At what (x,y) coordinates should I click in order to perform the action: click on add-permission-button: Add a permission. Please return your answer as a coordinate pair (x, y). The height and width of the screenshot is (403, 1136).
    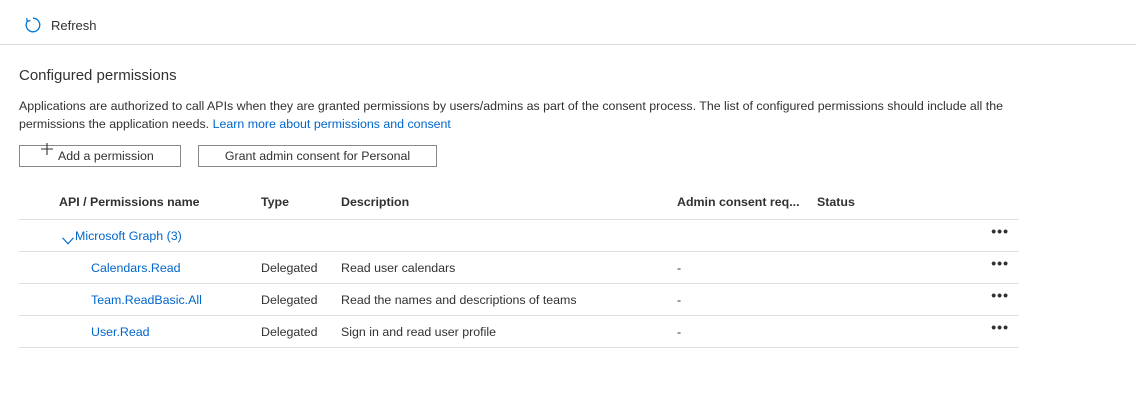
    Looking at the image, I should click on (100, 154).